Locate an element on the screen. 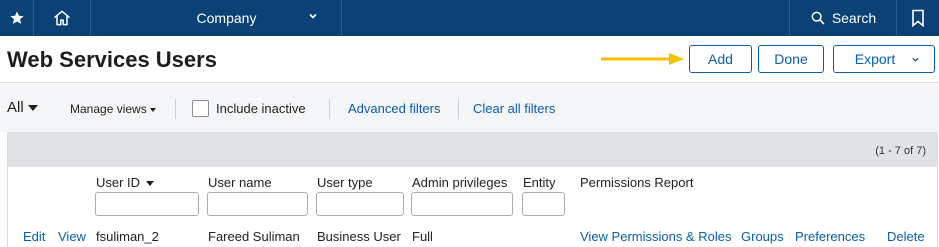  home-icon is located at coordinates (62, 18).